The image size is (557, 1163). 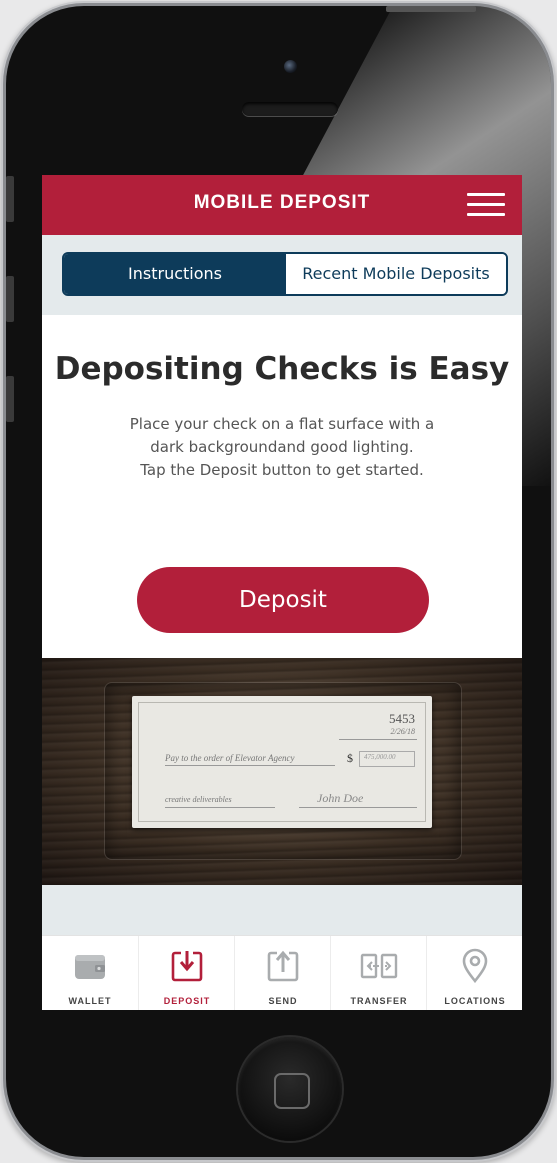 What do you see at coordinates (198, 799) in the screenshot?
I see `check-memo: creative deliverables` at bounding box center [198, 799].